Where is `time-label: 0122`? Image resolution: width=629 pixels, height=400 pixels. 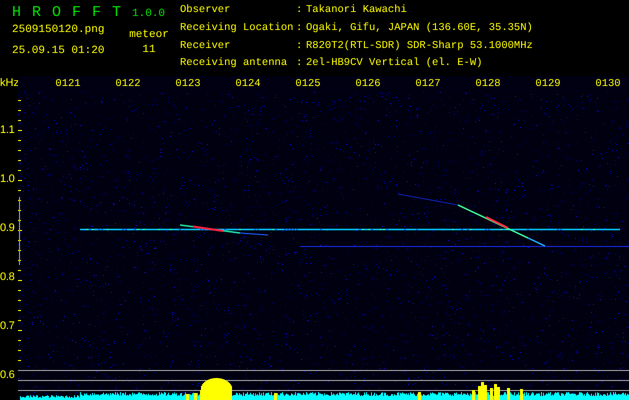 time-label: 0122 is located at coordinates (128, 84).